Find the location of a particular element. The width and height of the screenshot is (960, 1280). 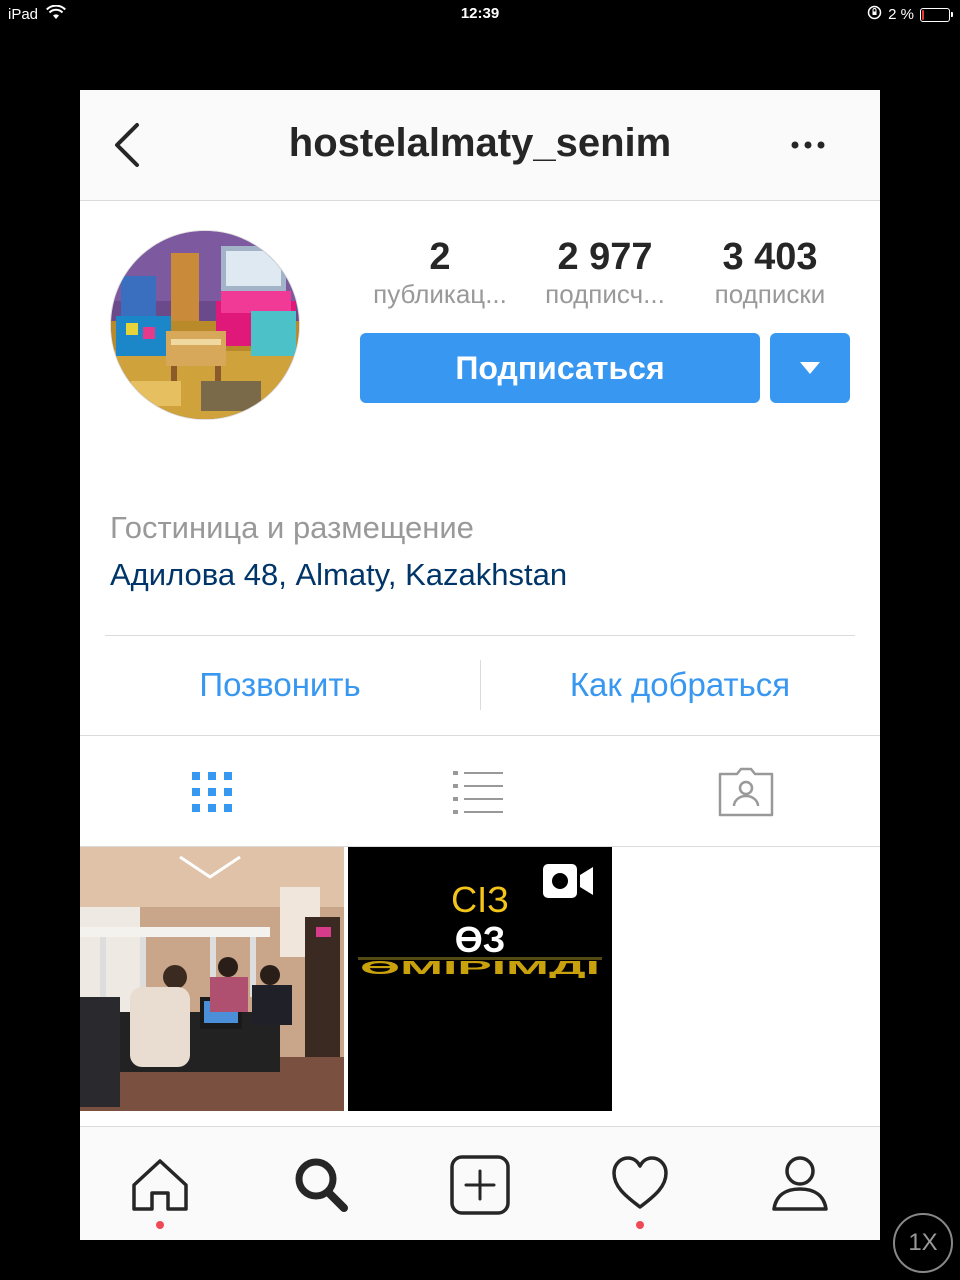

tab-activity is located at coordinates (640, 1183).